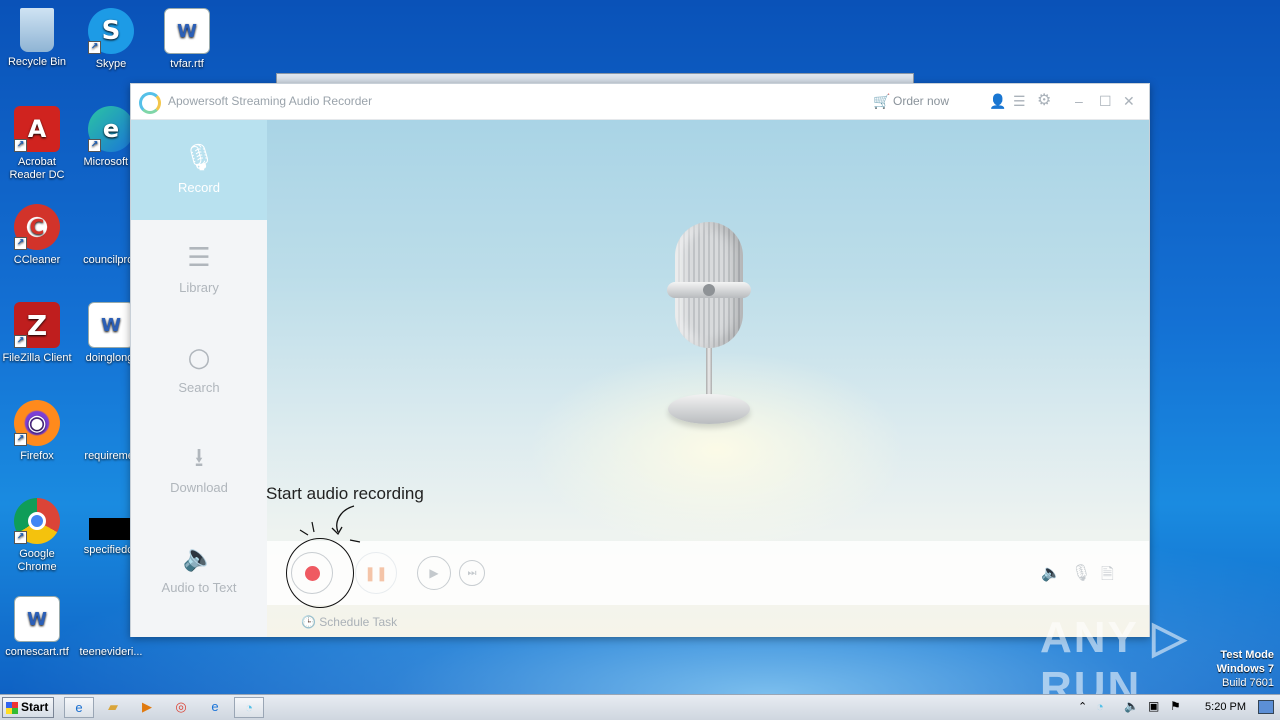  What do you see at coordinates (199, 187) in the screenshot?
I see `nav-label: Record` at bounding box center [199, 187].